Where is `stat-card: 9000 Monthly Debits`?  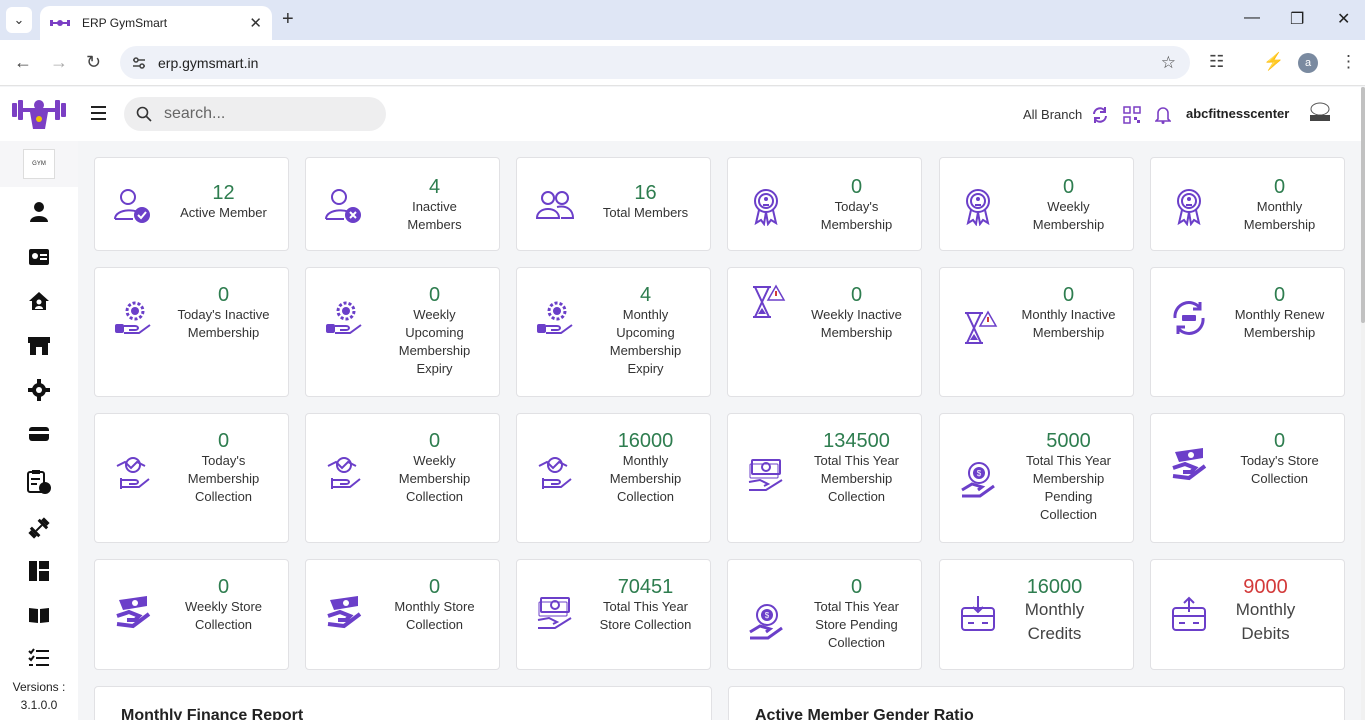
stat-card: 9000 Monthly Debits is located at coordinates (1247, 614).